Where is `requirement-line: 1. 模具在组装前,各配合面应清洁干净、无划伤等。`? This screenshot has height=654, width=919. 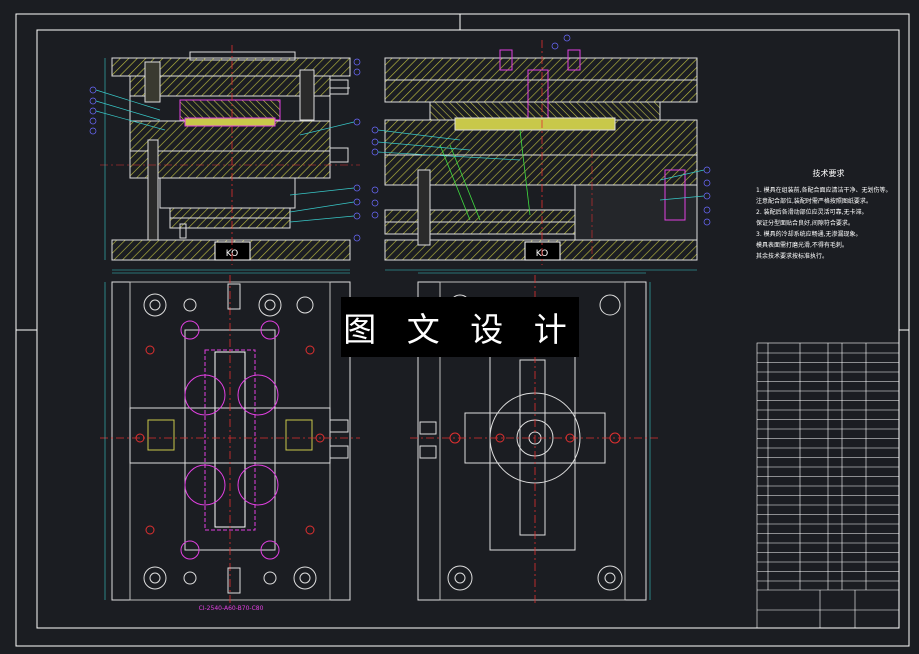 requirement-line: 1. 模具在组装前,各配合面应清洁干净、无划伤等。 is located at coordinates (824, 190).